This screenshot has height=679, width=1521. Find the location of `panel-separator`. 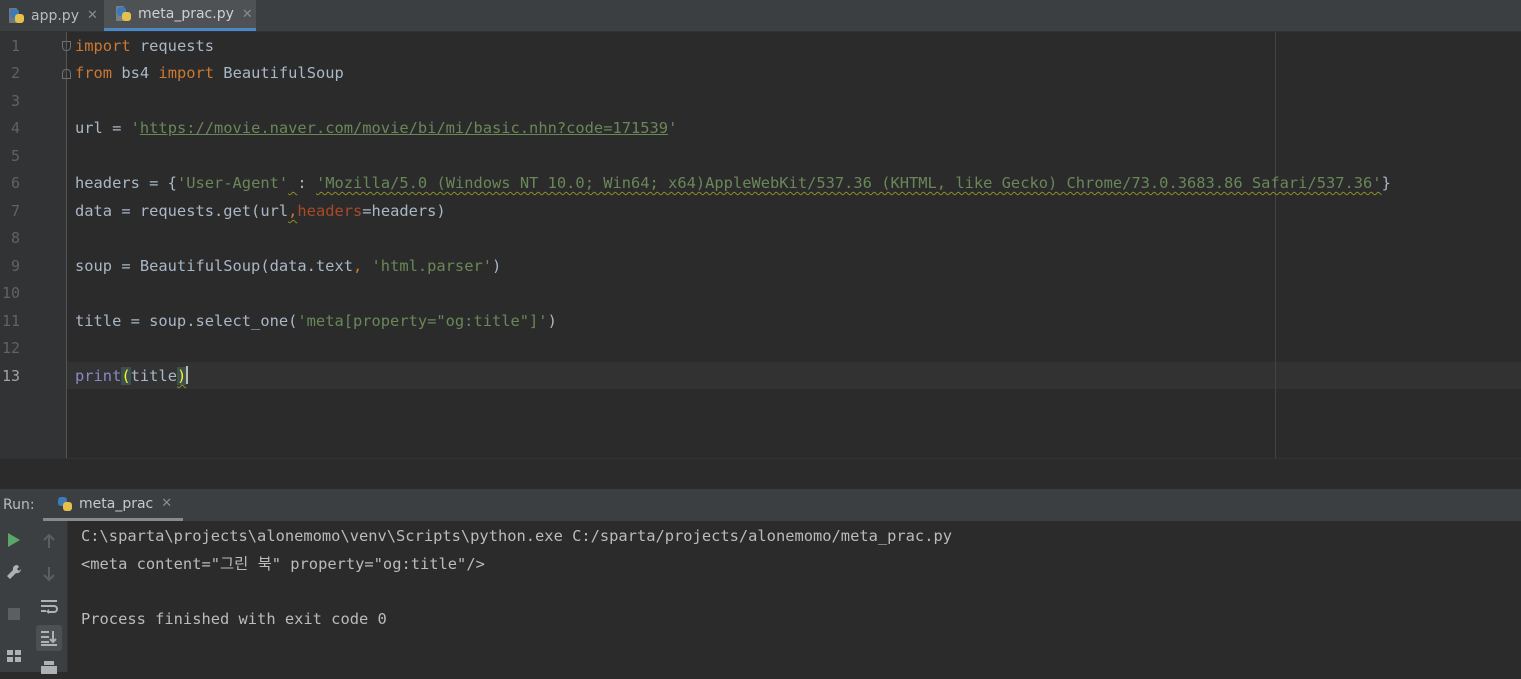

panel-separator is located at coordinates (760, 474).